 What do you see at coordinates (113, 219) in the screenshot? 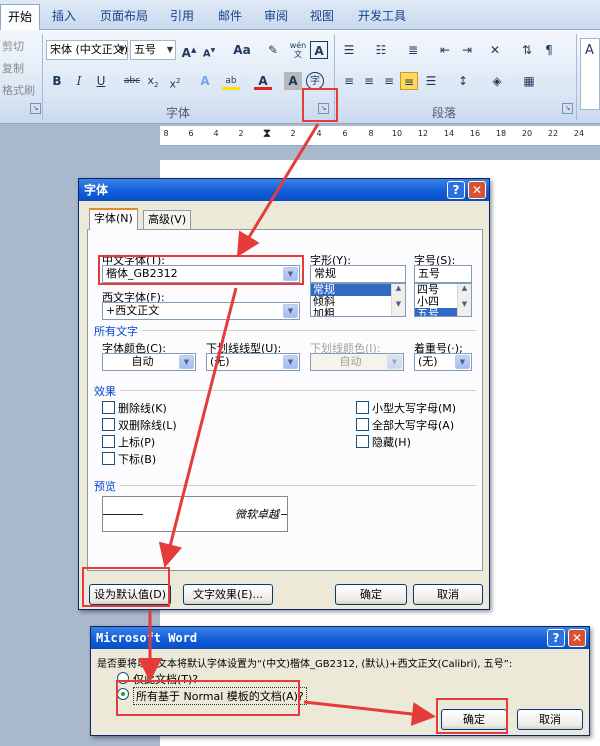
I see `tab-font: 字体(N)` at bounding box center [113, 219].